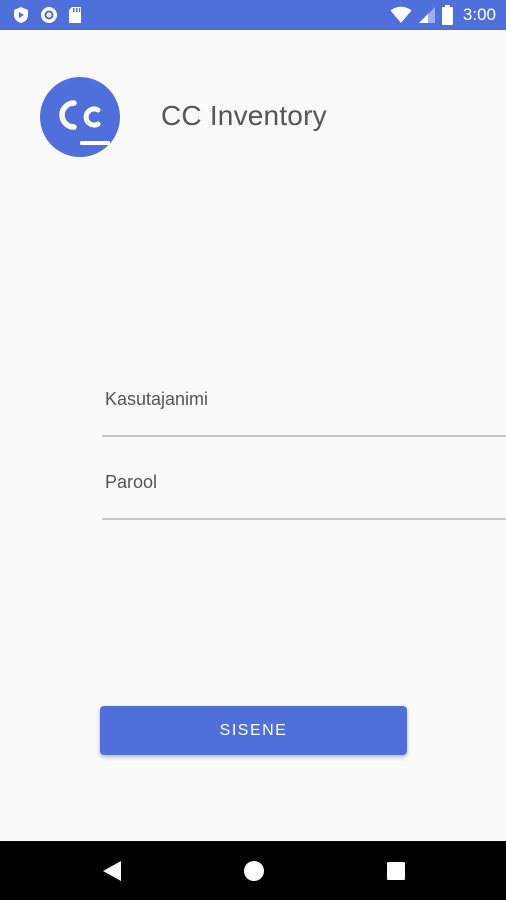  Describe the element at coordinates (157, 399) in the screenshot. I see `username-label: Kasutajanimi` at that location.